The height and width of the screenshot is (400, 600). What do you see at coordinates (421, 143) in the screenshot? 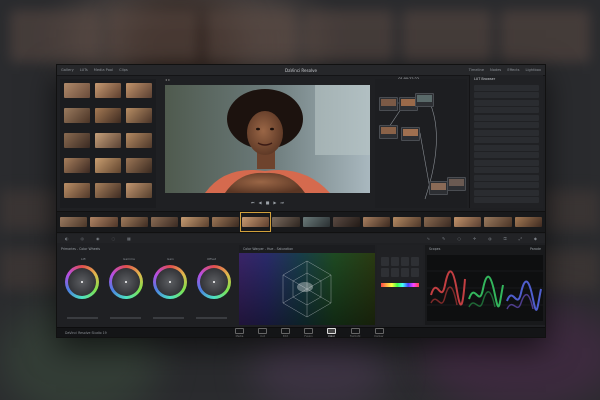
I see `node-editor` at bounding box center [421, 143].